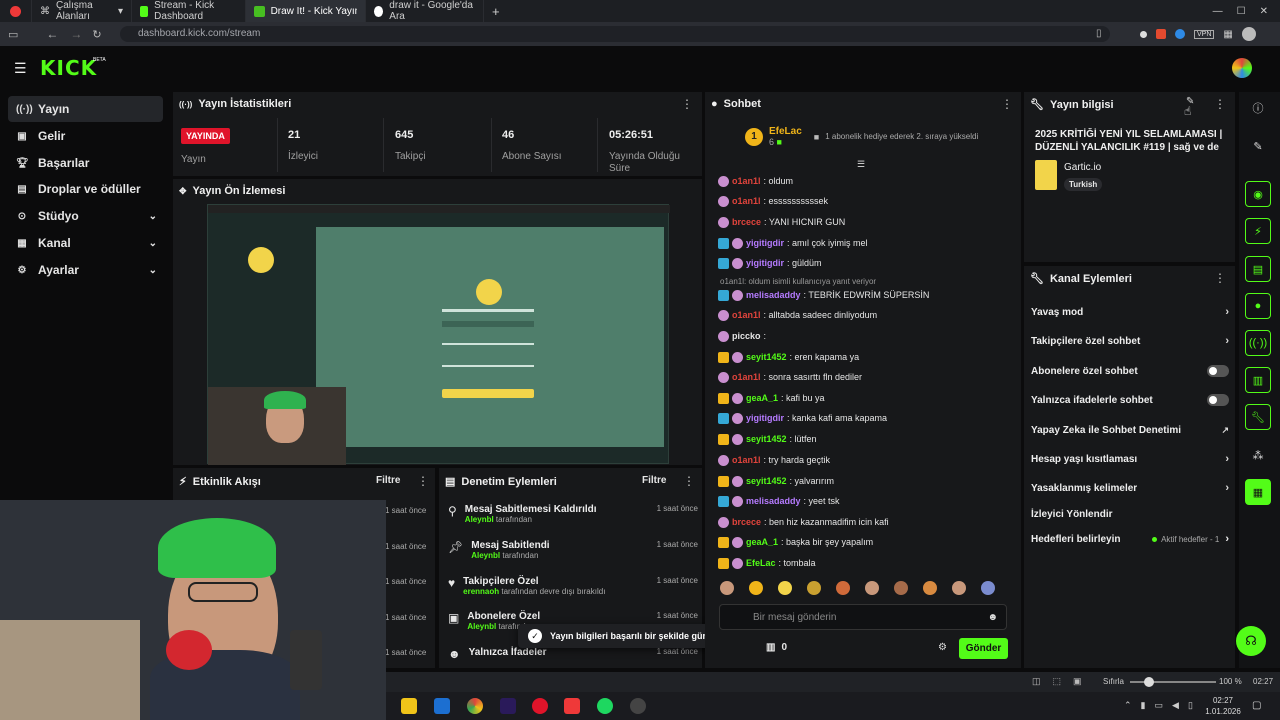 This screenshot has width=1280, height=720. I want to click on maximize-icon: ☐, so click(1241, 11).